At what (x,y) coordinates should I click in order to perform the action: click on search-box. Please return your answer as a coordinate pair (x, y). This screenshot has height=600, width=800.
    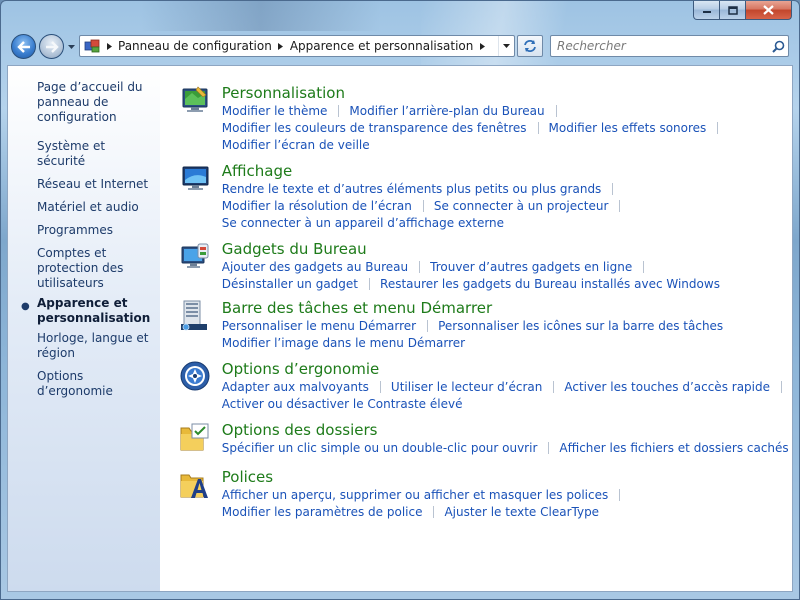
    Looking at the image, I should click on (669, 46).